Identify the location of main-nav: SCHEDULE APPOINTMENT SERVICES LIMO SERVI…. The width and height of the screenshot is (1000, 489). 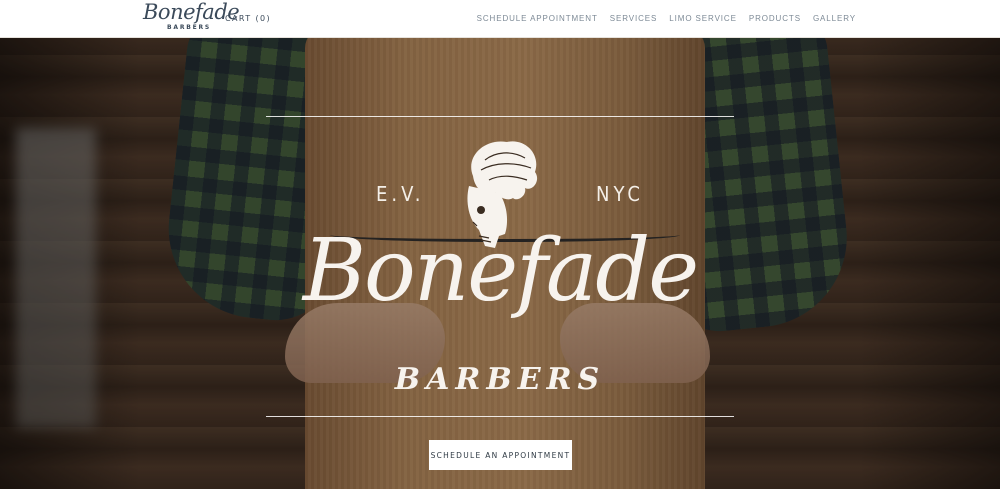
(666, 18).